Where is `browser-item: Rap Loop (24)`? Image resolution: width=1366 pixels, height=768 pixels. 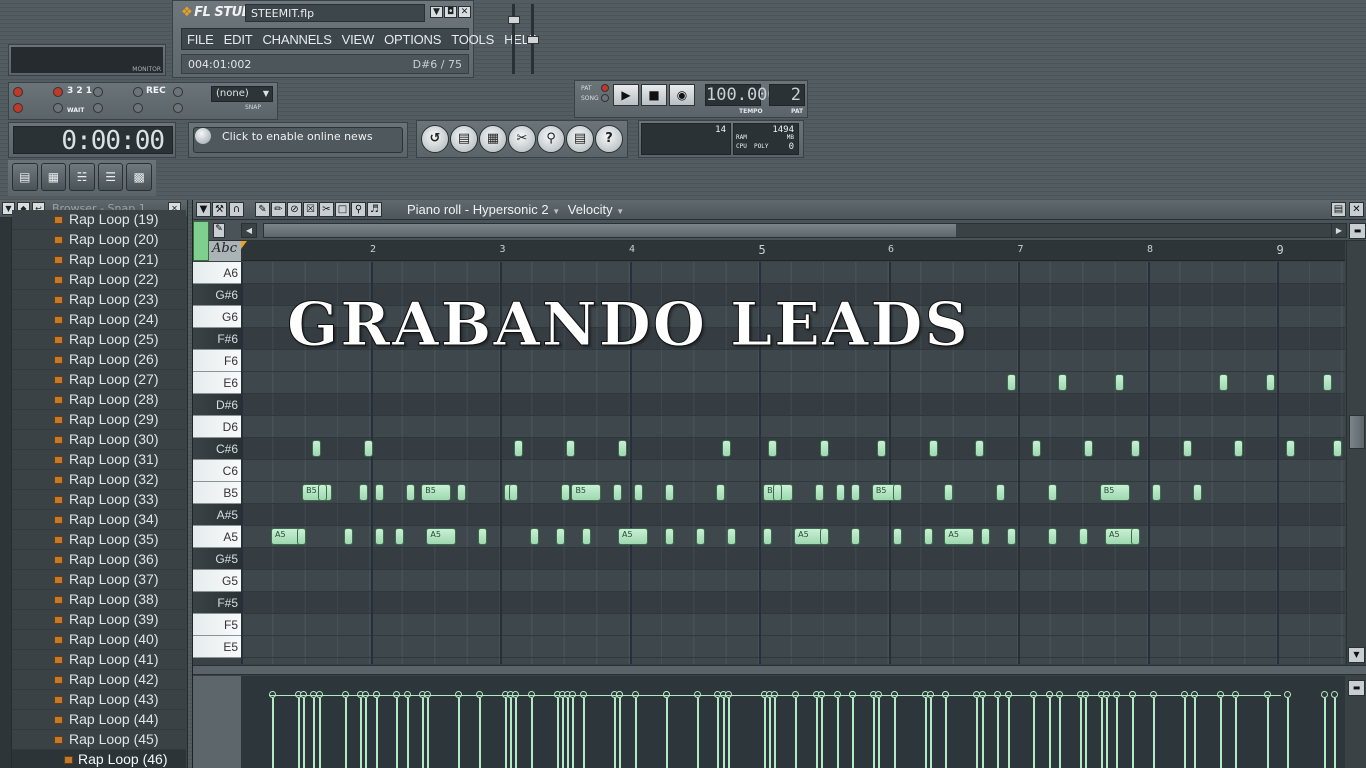
browser-item: Rap Loop (24) is located at coordinates (99, 320).